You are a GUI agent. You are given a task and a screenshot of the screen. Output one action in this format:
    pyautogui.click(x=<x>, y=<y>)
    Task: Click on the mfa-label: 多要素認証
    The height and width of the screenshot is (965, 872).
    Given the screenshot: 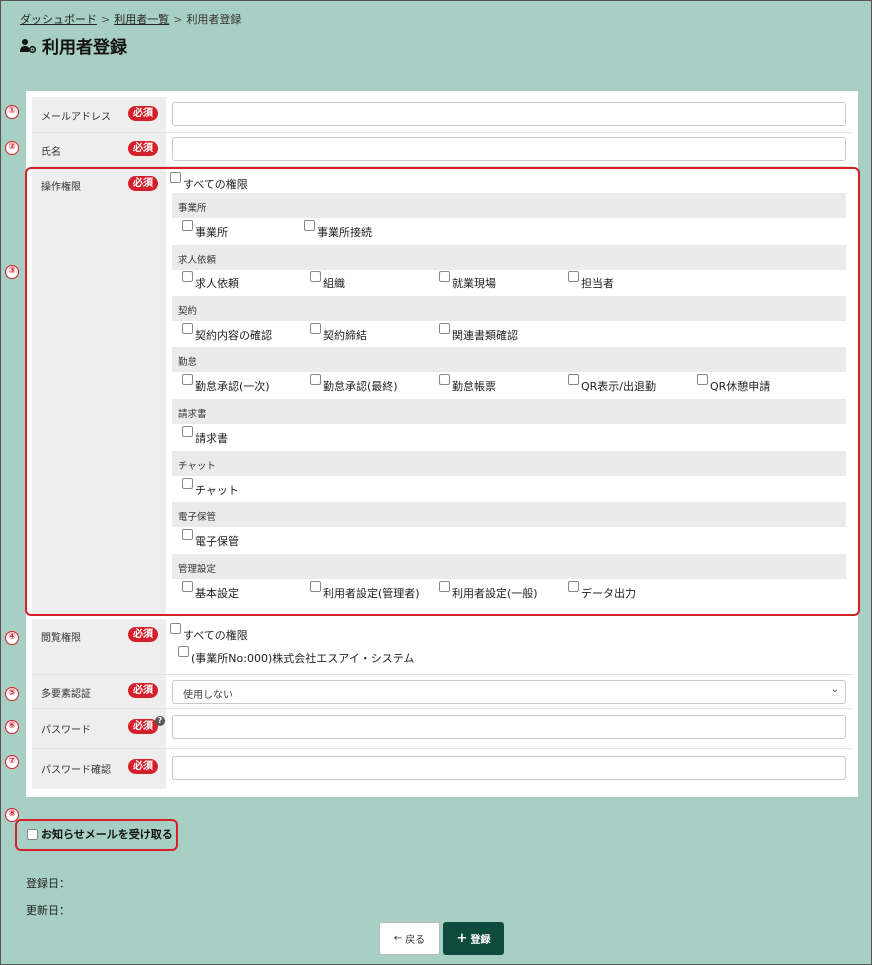 What is the action you would take?
    pyautogui.click(x=66, y=694)
    